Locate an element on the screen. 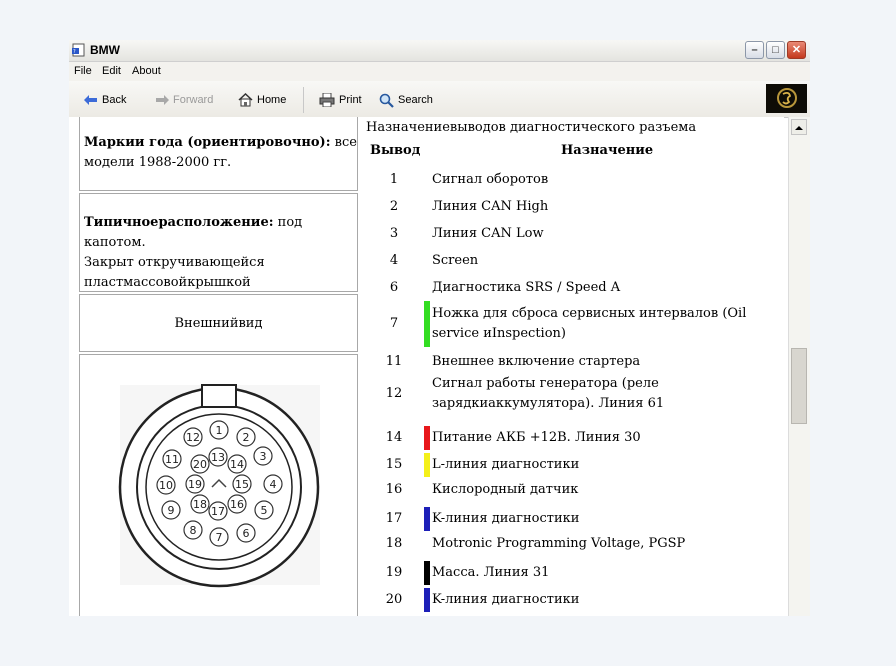 The height and width of the screenshot is (666, 896). pin-purpose-line: Масса. Линия 31 is located at coordinates (491, 572).